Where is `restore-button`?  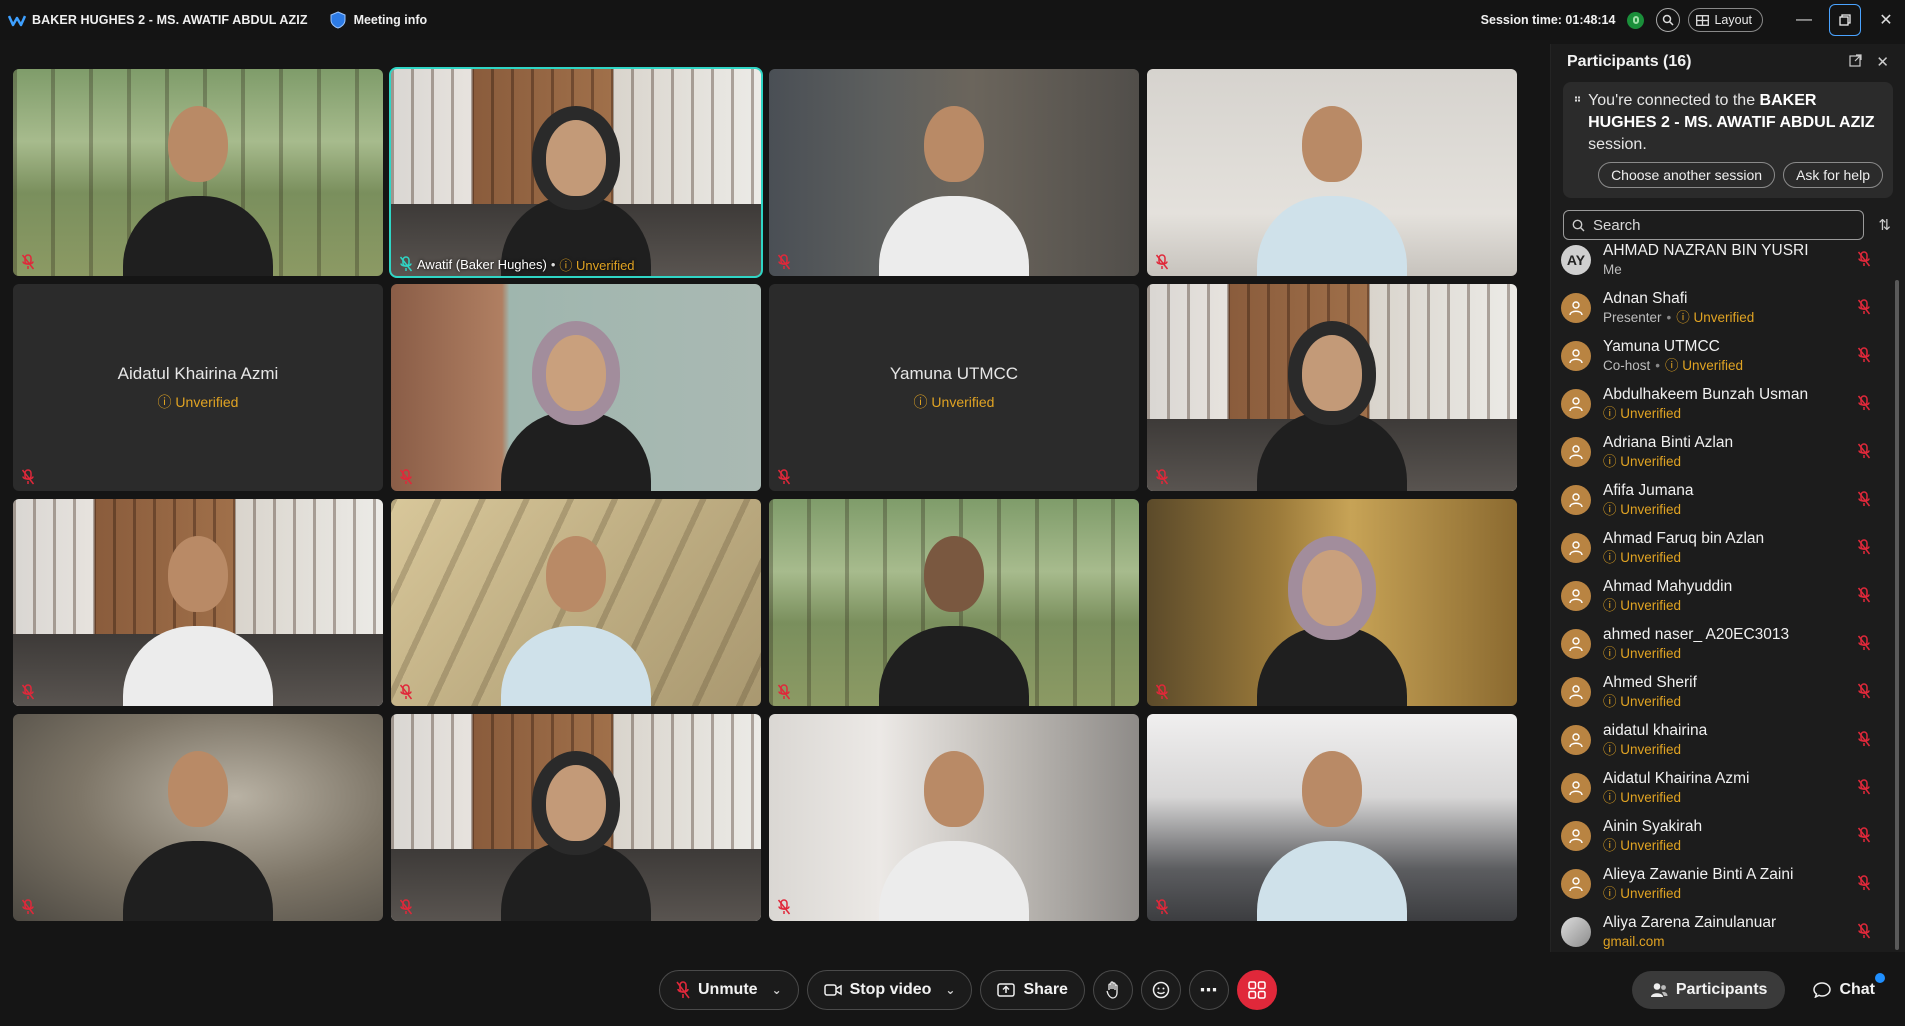
restore-button is located at coordinates (1845, 20).